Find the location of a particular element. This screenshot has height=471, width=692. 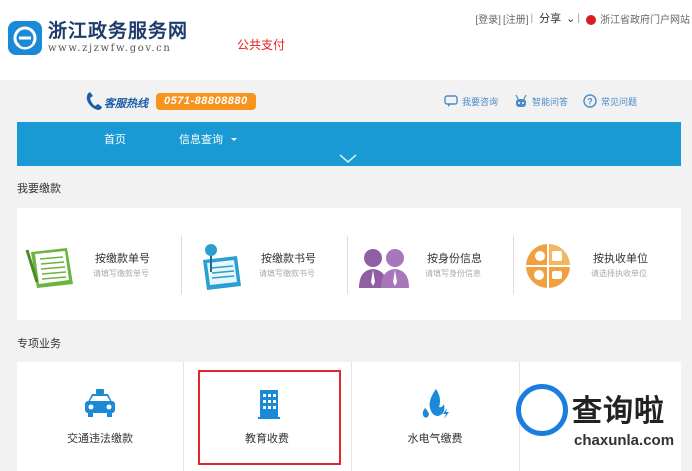

site-logo: 浙江政务服务网 www.zjzwfw.gov.cn is located at coordinates (98, 38).